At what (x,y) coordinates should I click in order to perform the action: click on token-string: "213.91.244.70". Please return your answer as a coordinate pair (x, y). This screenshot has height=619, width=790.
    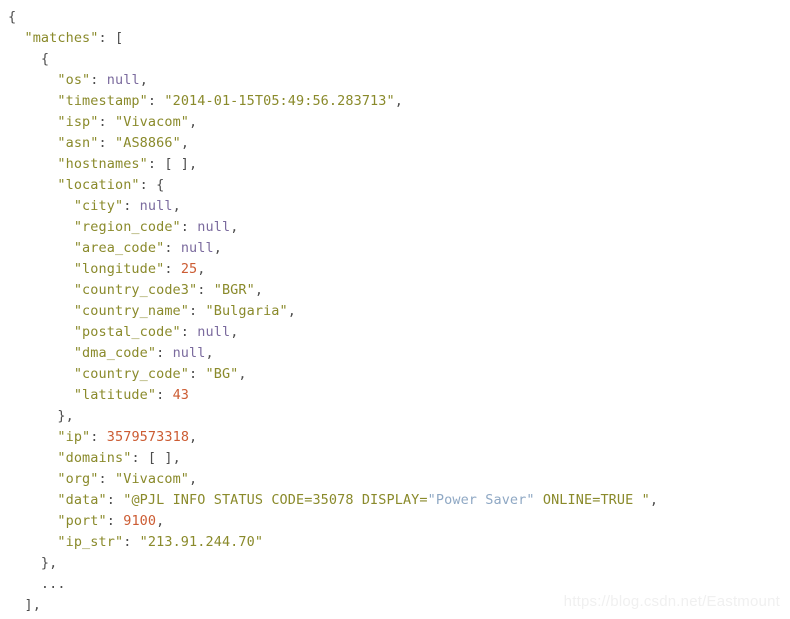
    Looking at the image, I should click on (201, 542).